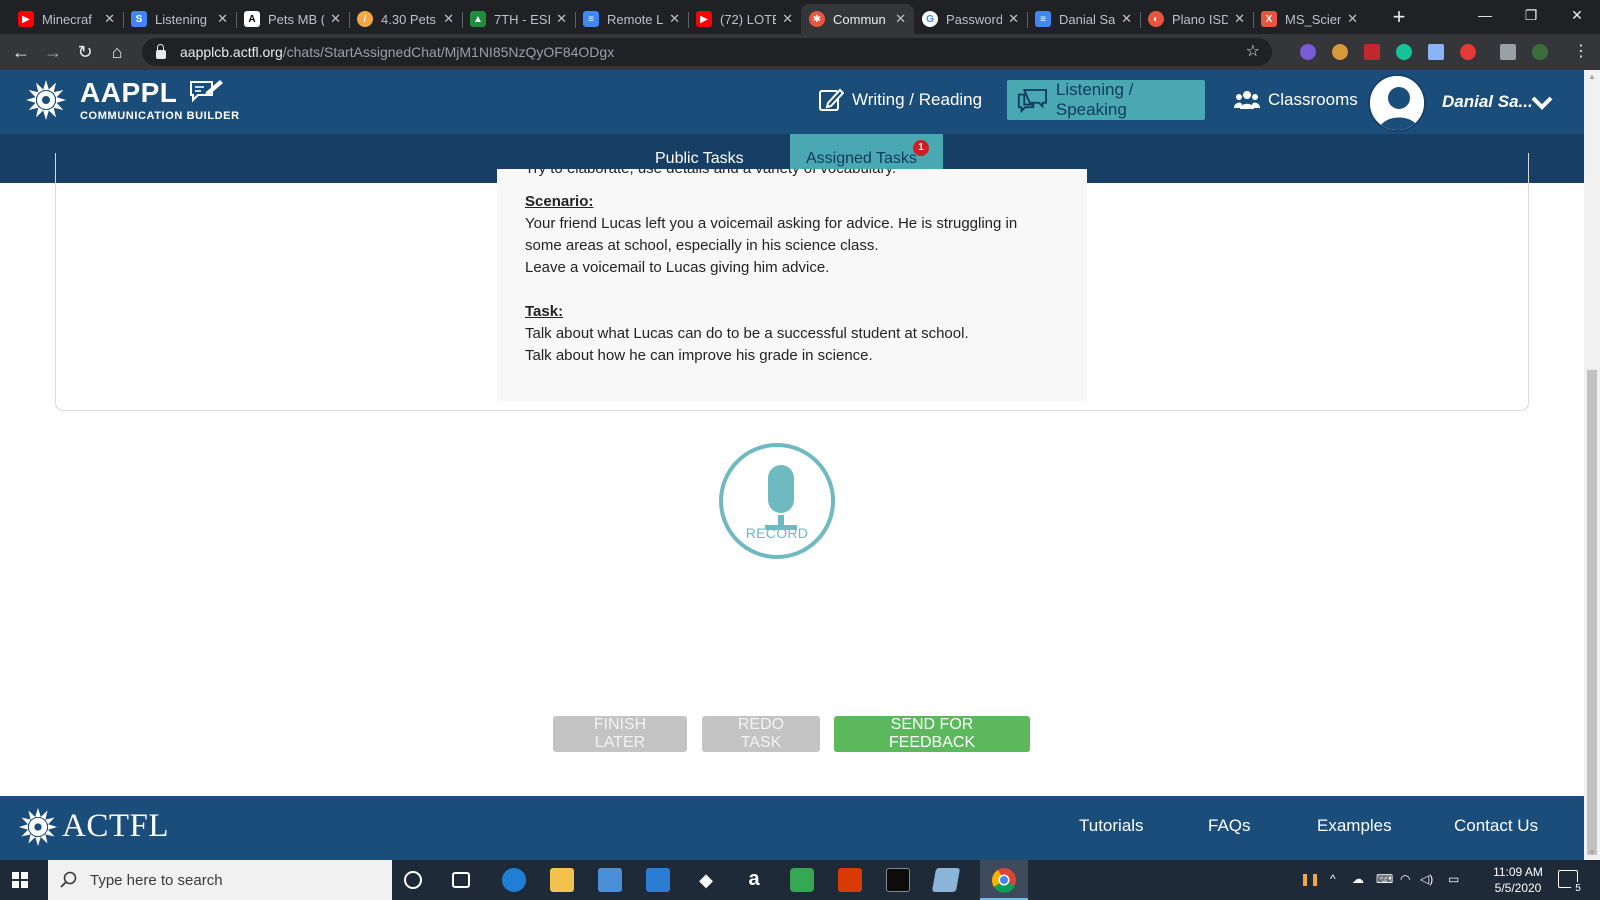  I want to click on browser-tab: S Listening ✕, so click(180, 19).